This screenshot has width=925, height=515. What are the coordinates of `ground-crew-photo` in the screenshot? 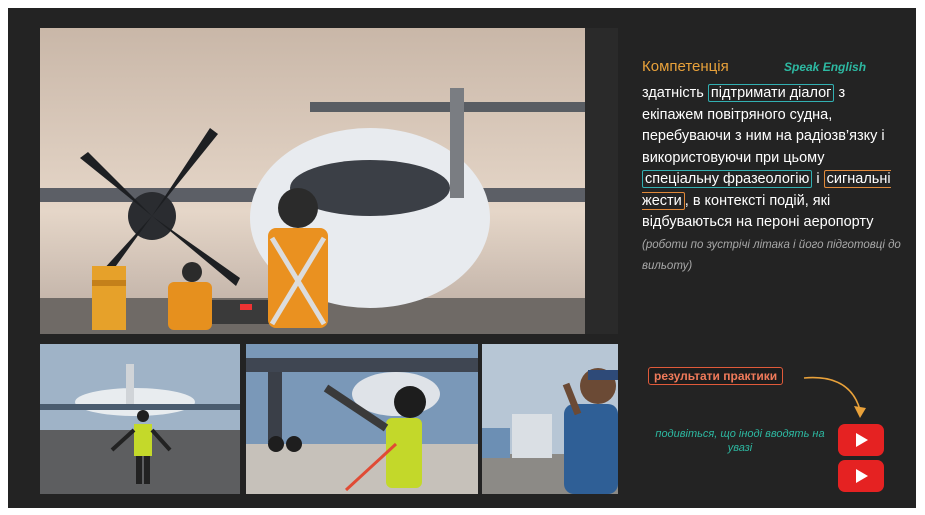 It's located at (362, 419).